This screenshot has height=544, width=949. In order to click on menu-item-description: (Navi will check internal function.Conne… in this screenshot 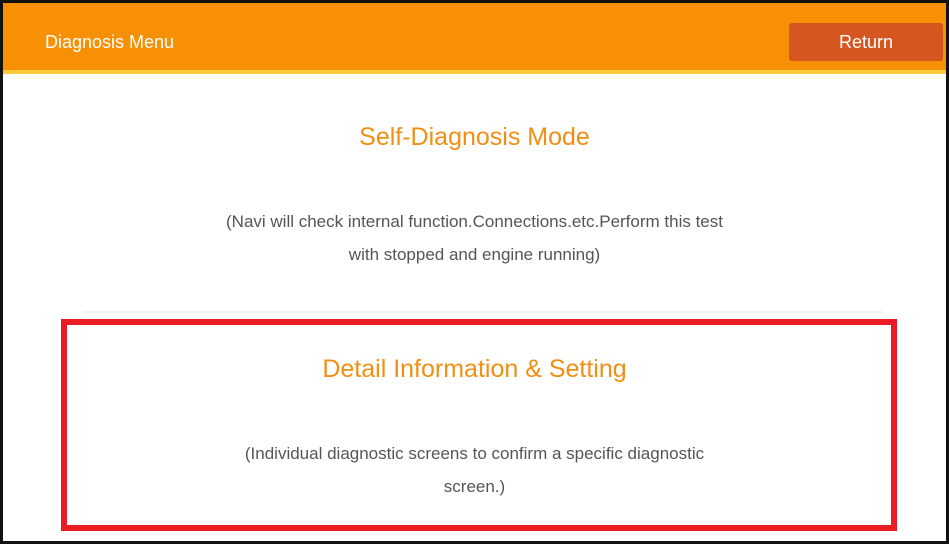, I will do `click(474, 238)`.